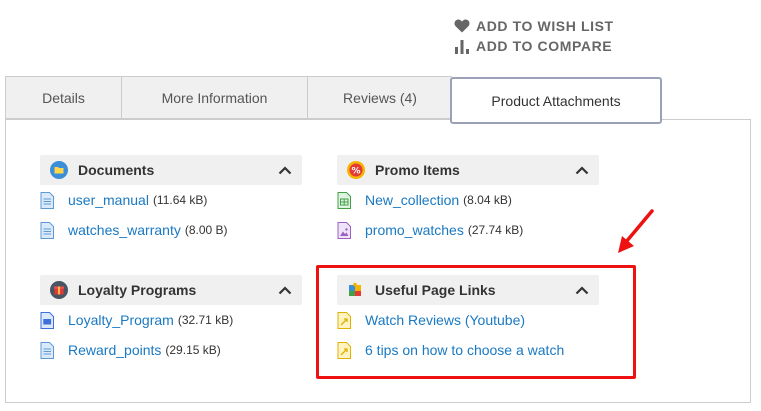  I want to click on file-size: (8.00 B), so click(206, 230).